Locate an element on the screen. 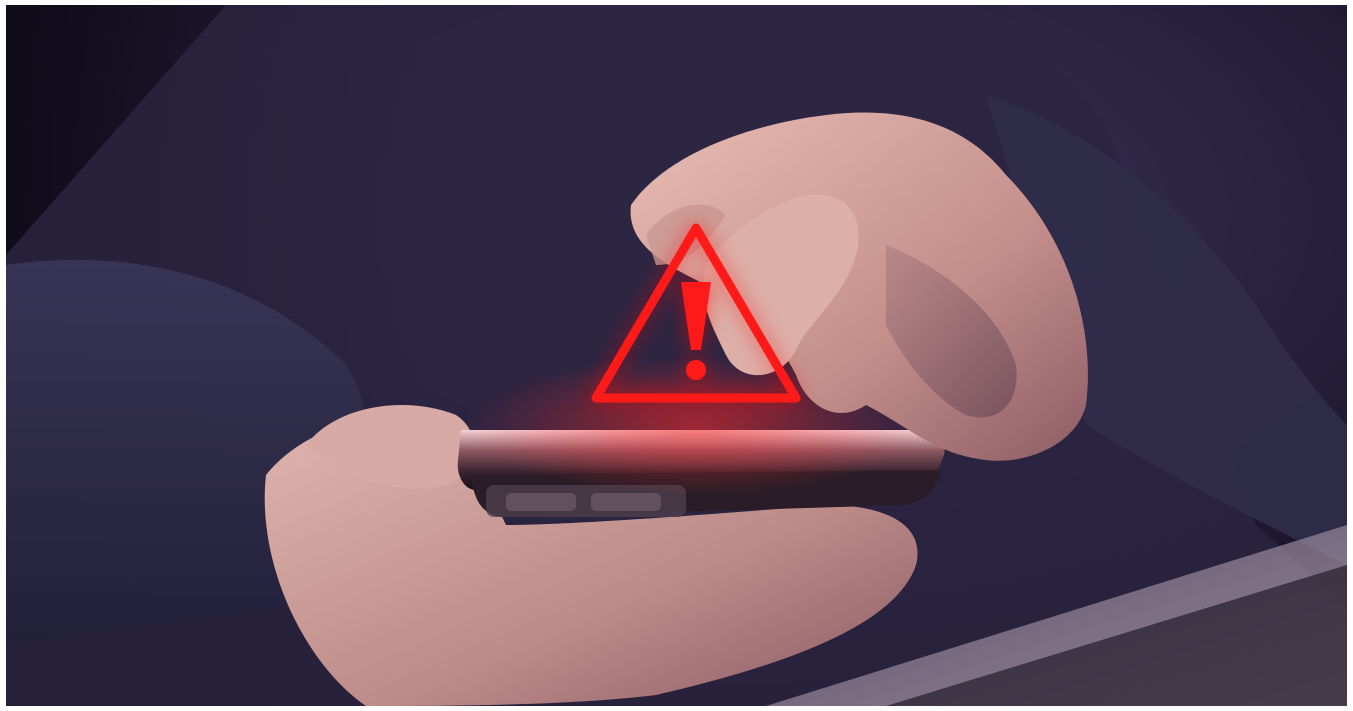 The width and height of the screenshot is (1353, 711). warning-symbol is located at coordinates (696, 313).